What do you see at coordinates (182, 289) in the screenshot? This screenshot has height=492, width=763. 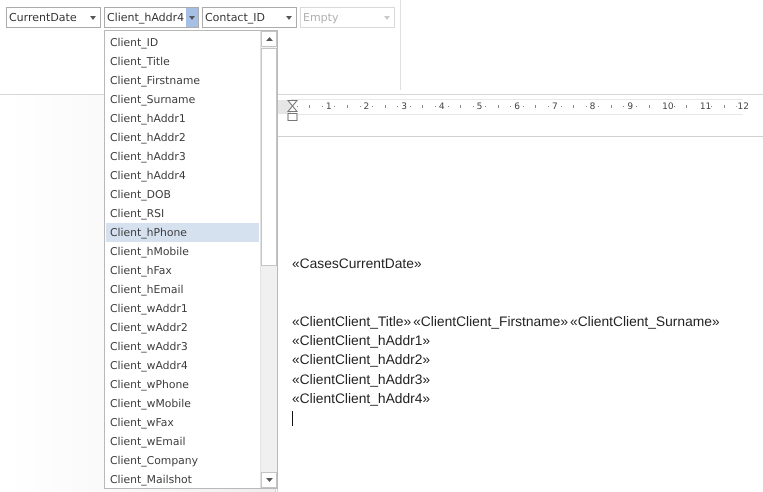 I see `list-item: Client_hEmail` at bounding box center [182, 289].